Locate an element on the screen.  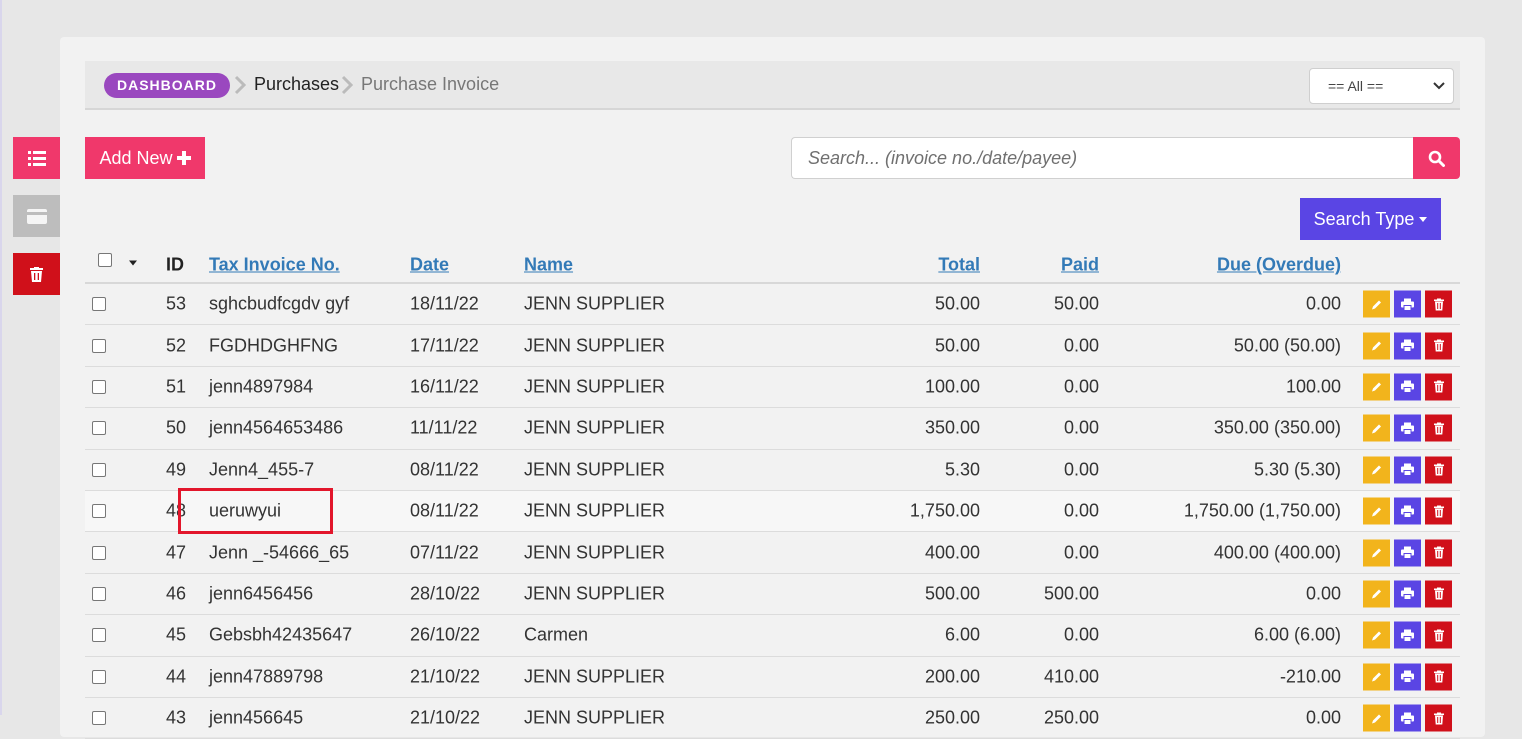
list-icon is located at coordinates (36, 158).